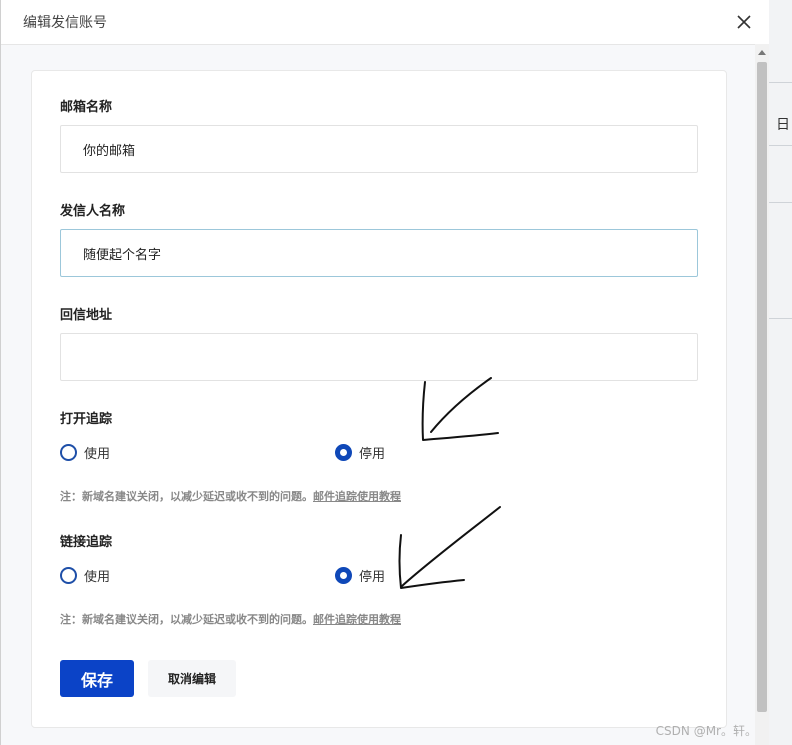  I want to click on reply-address-field: 回信地址, so click(379, 344).